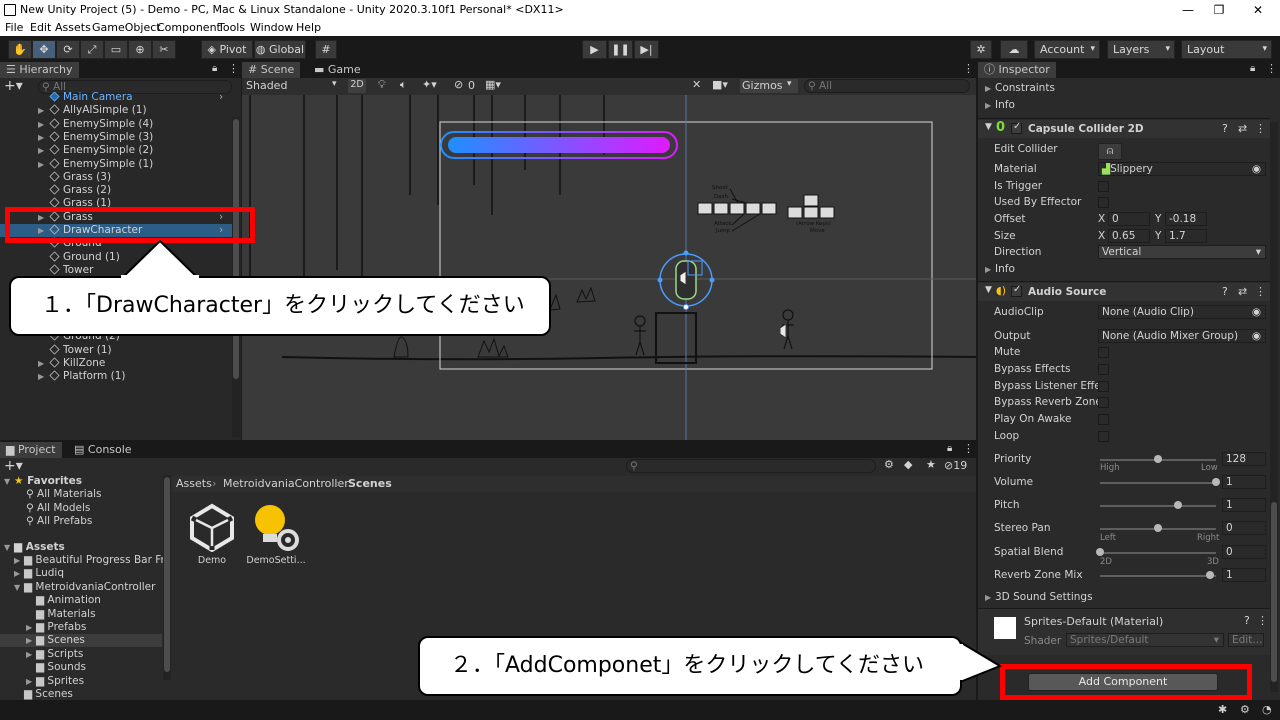 The width and height of the screenshot is (1280, 720). Describe the element at coordinates (1110, 151) in the screenshot. I see `edit-collider-button: ⍝` at that location.